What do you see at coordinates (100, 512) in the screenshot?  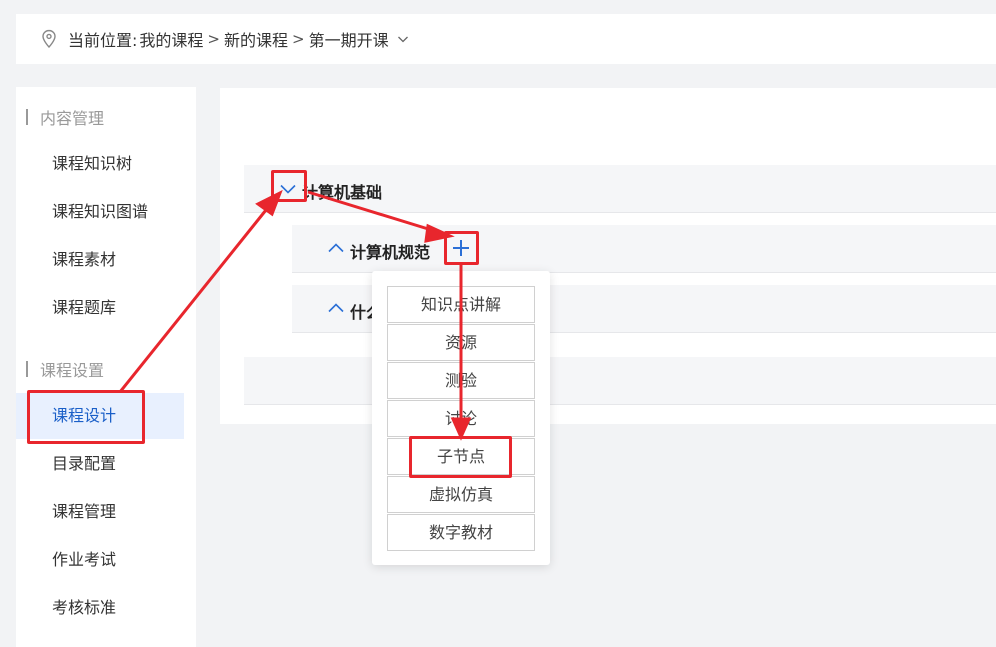 I see `sidebar-item-course-management: 课程管理` at bounding box center [100, 512].